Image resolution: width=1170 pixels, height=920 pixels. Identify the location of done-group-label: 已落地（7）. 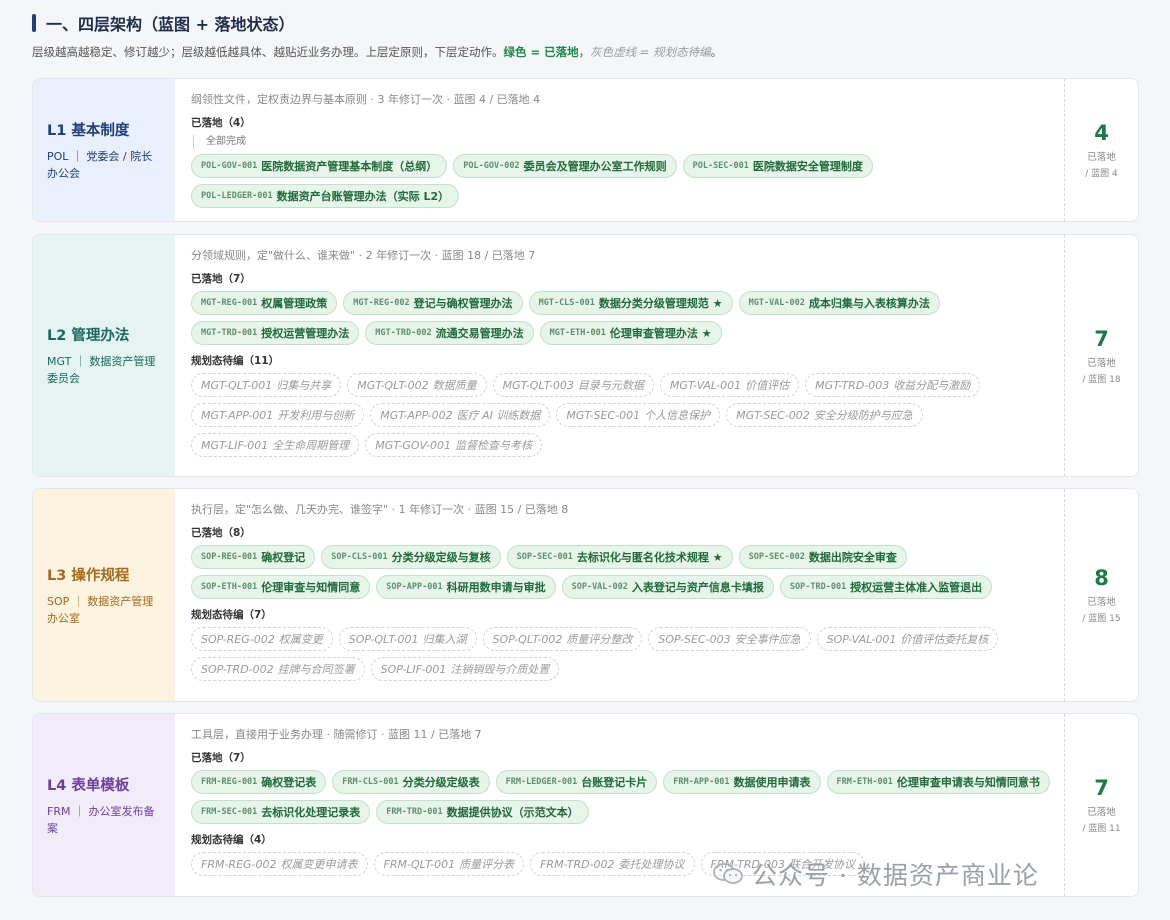
(221, 758).